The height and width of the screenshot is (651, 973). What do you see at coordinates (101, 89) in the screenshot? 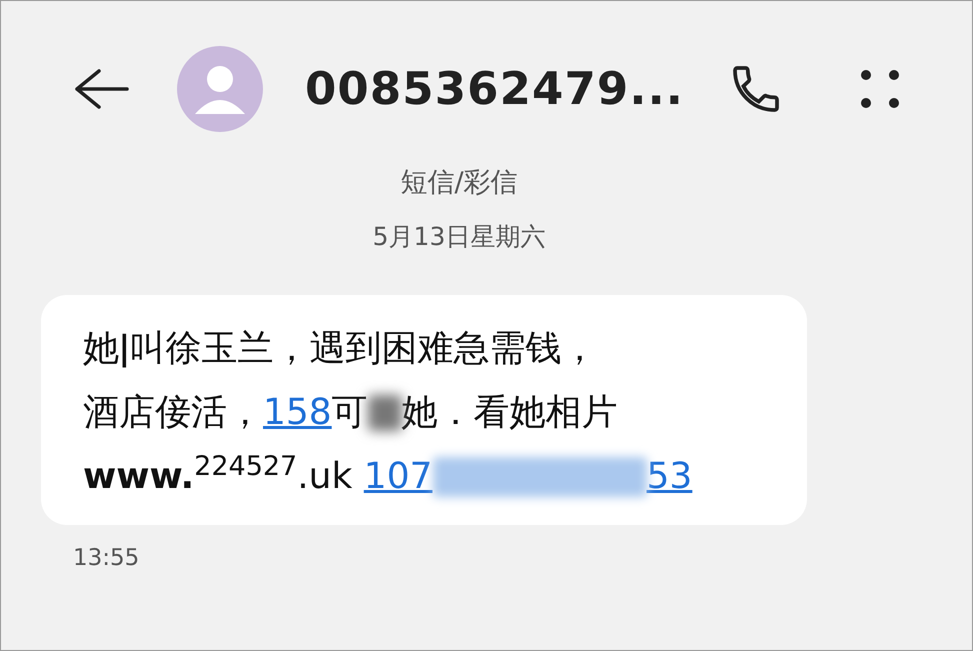
I see `back-icon` at bounding box center [101, 89].